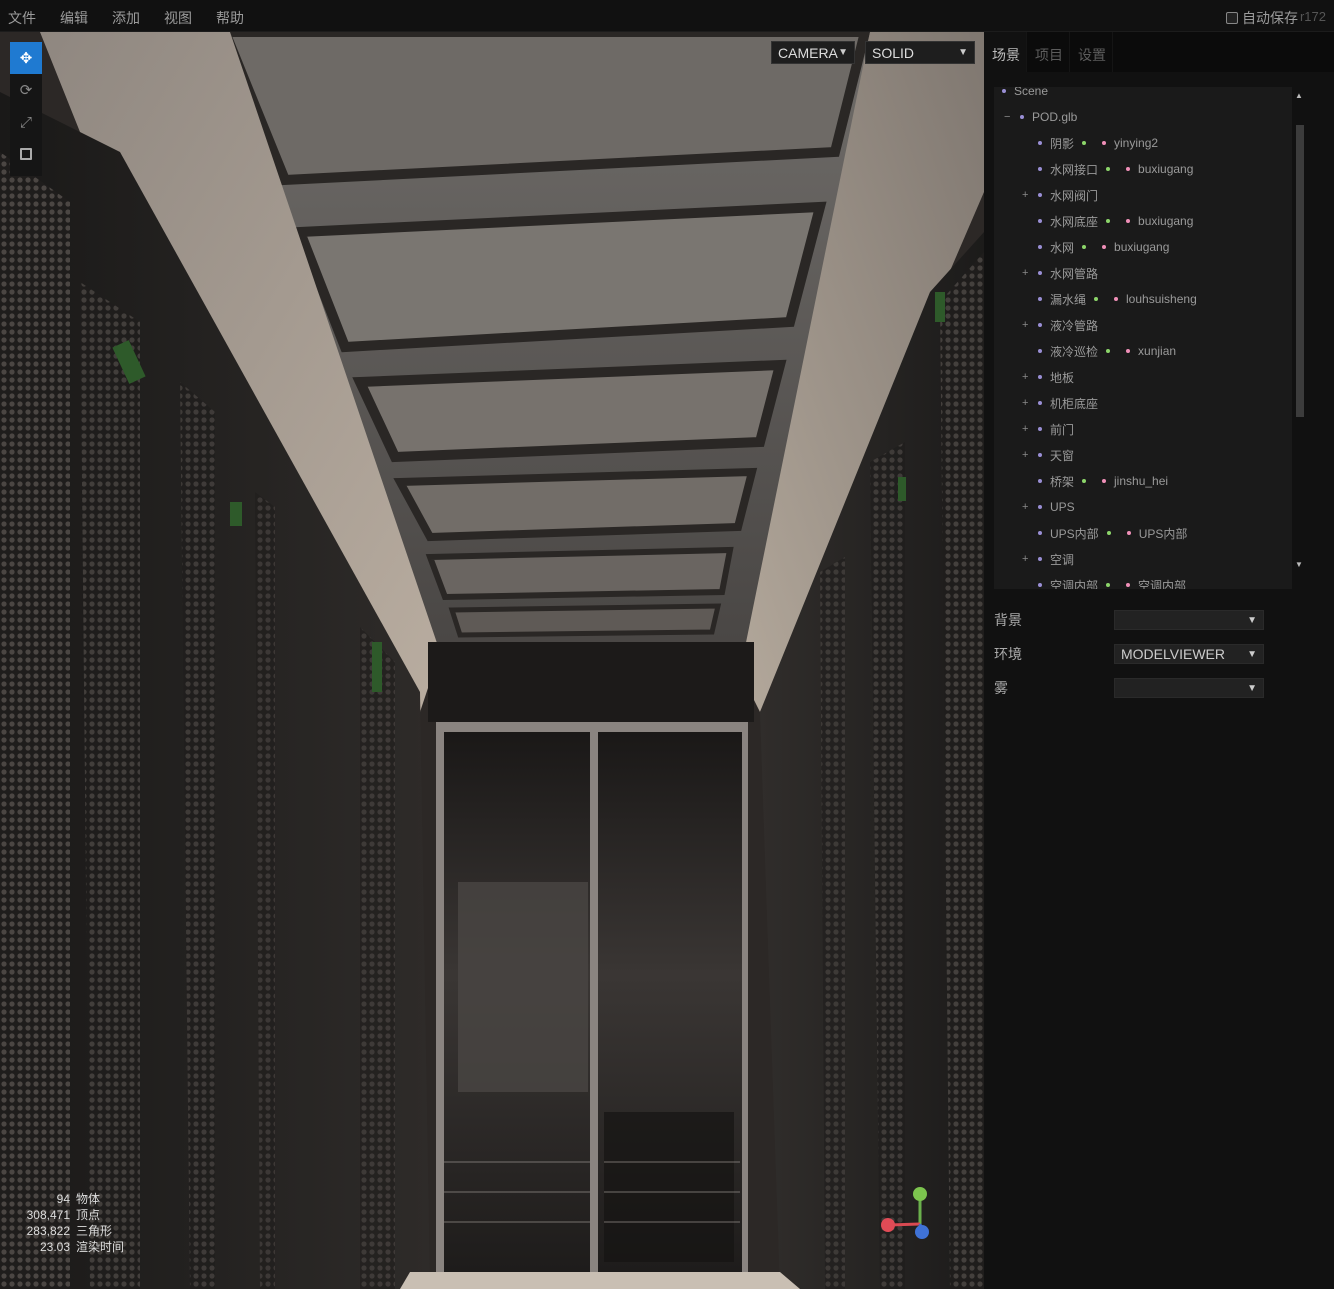  What do you see at coordinates (1136, 143) in the screenshot?
I see `material-name: yinying2` at bounding box center [1136, 143].